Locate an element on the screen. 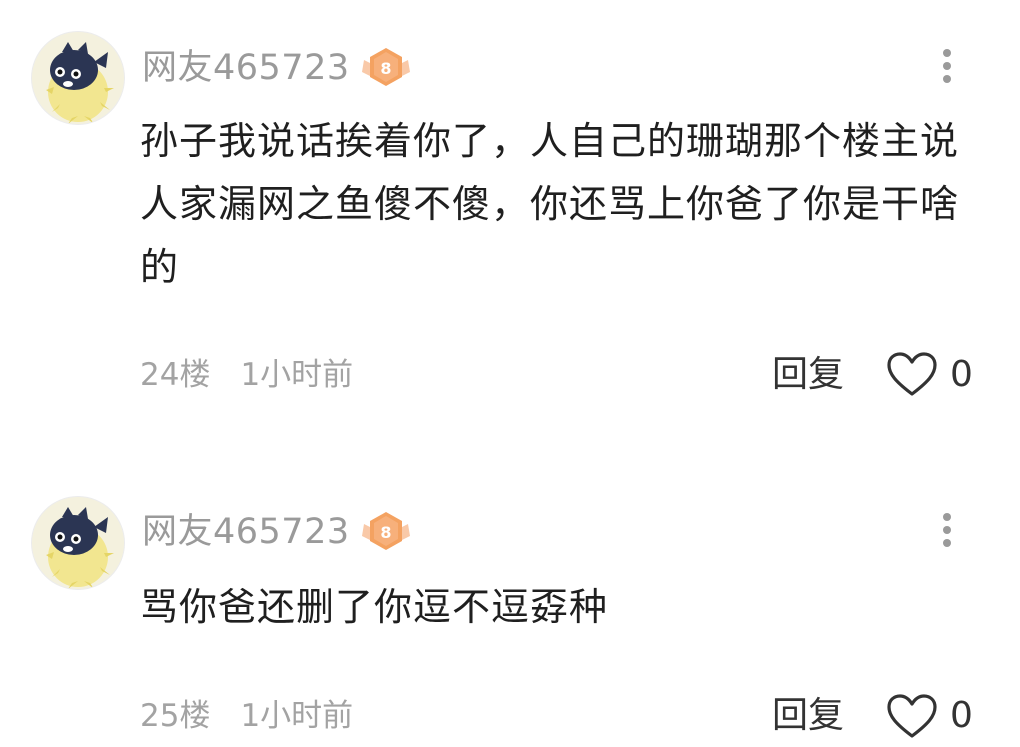 The width and height of the screenshot is (1020, 747). floor-number: 25楼 is located at coordinates (175, 716).